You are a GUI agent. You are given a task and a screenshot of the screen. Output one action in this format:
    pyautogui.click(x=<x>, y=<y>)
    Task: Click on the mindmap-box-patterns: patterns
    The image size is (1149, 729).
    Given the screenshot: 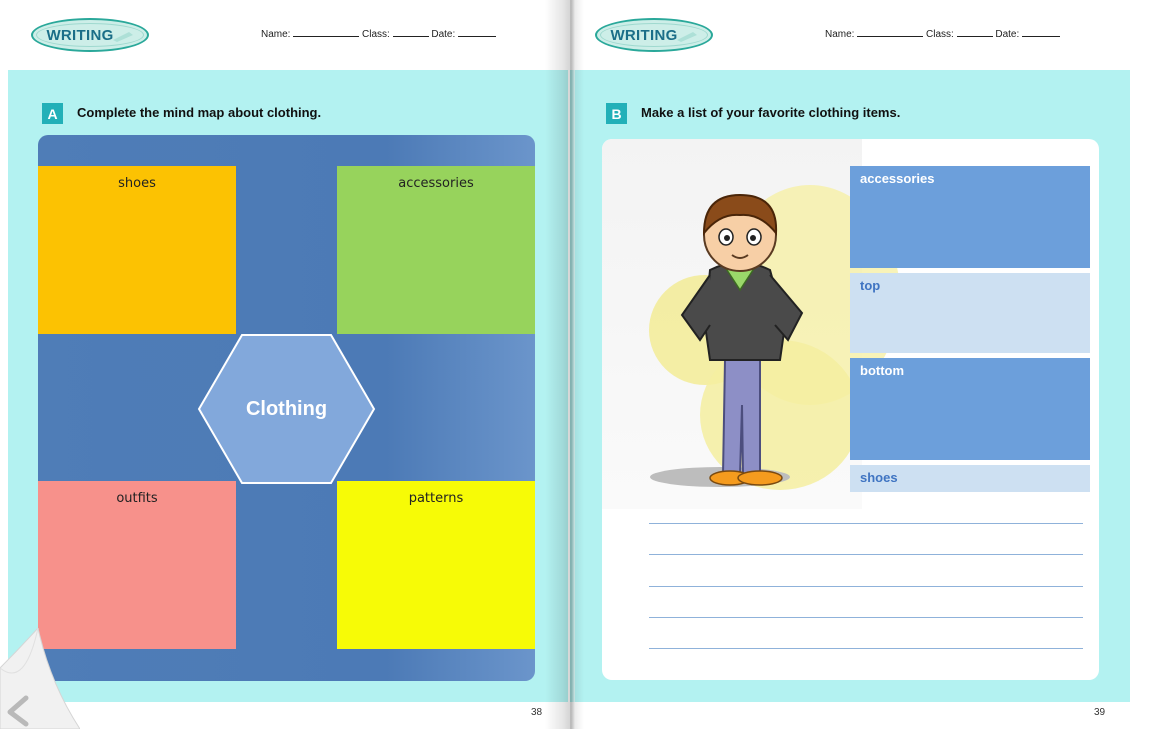 What is the action you would take?
    pyautogui.click(x=436, y=565)
    